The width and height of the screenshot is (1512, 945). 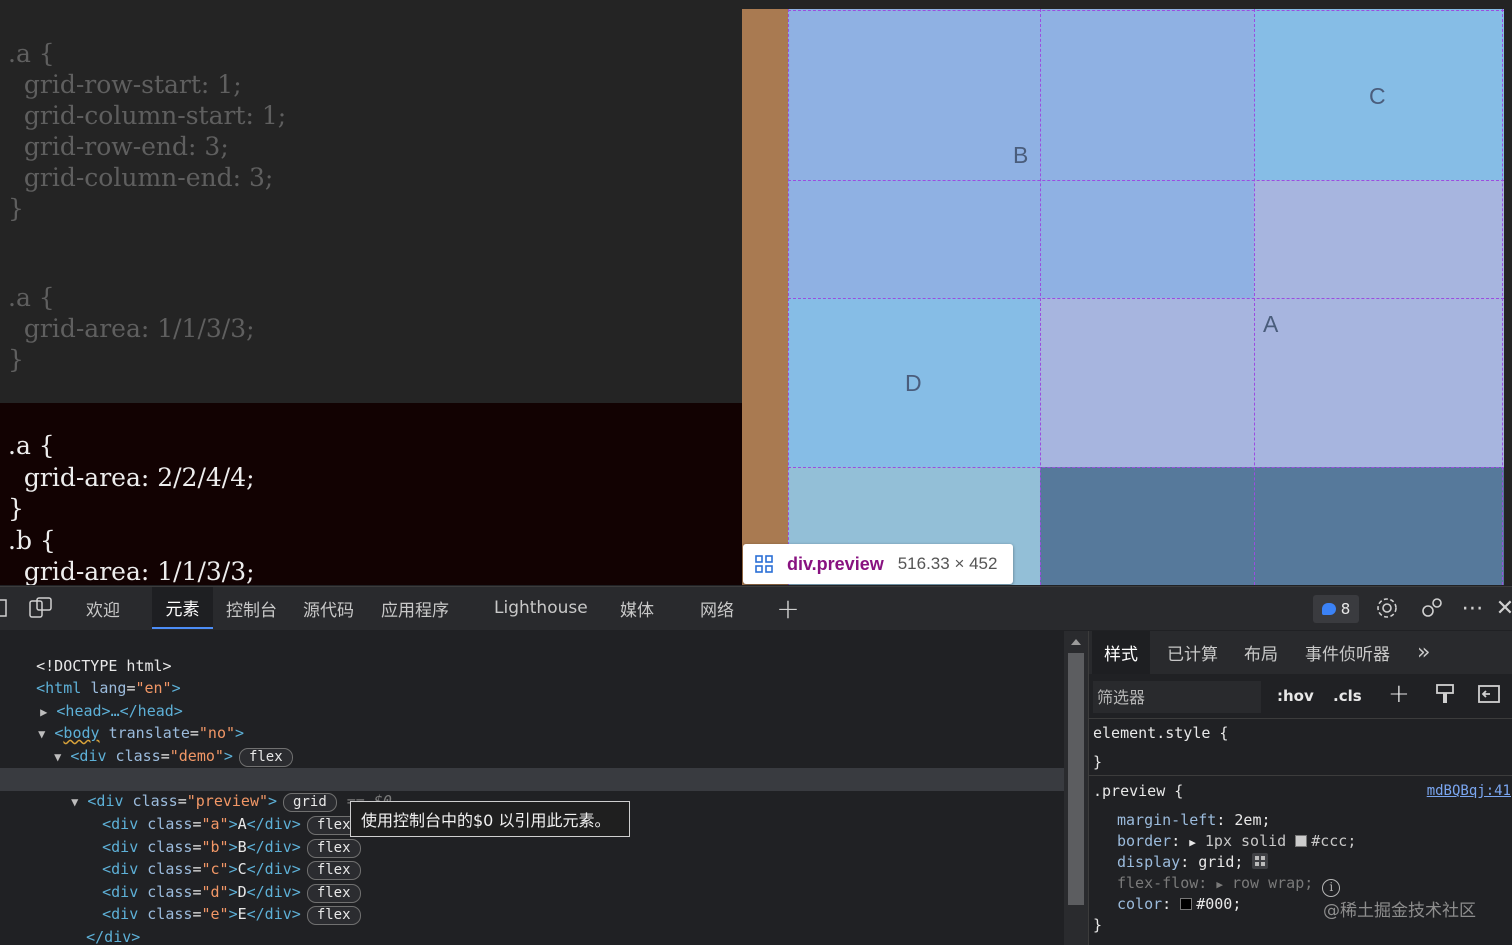 I want to click on more-tabs-icon: », so click(x=1423, y=652).